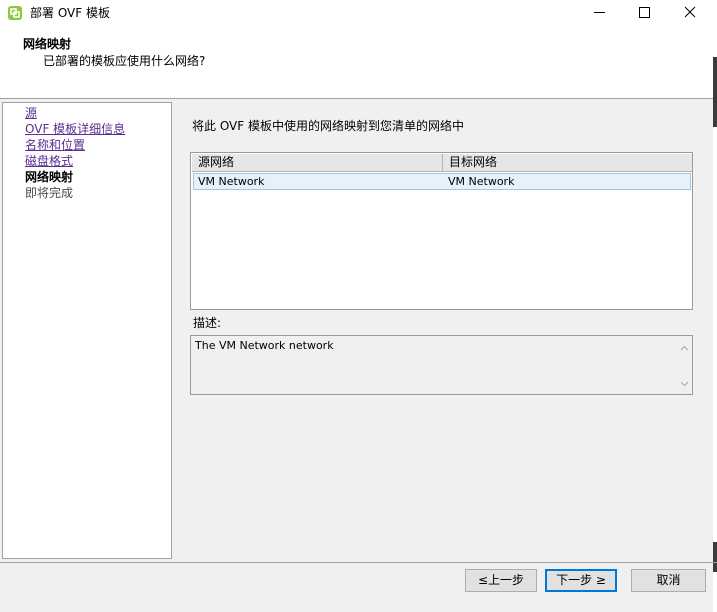  Describe the element at coordinates (49, 161) in the screenshot. I see `step-disk-format: 磁盘格式` at that location.